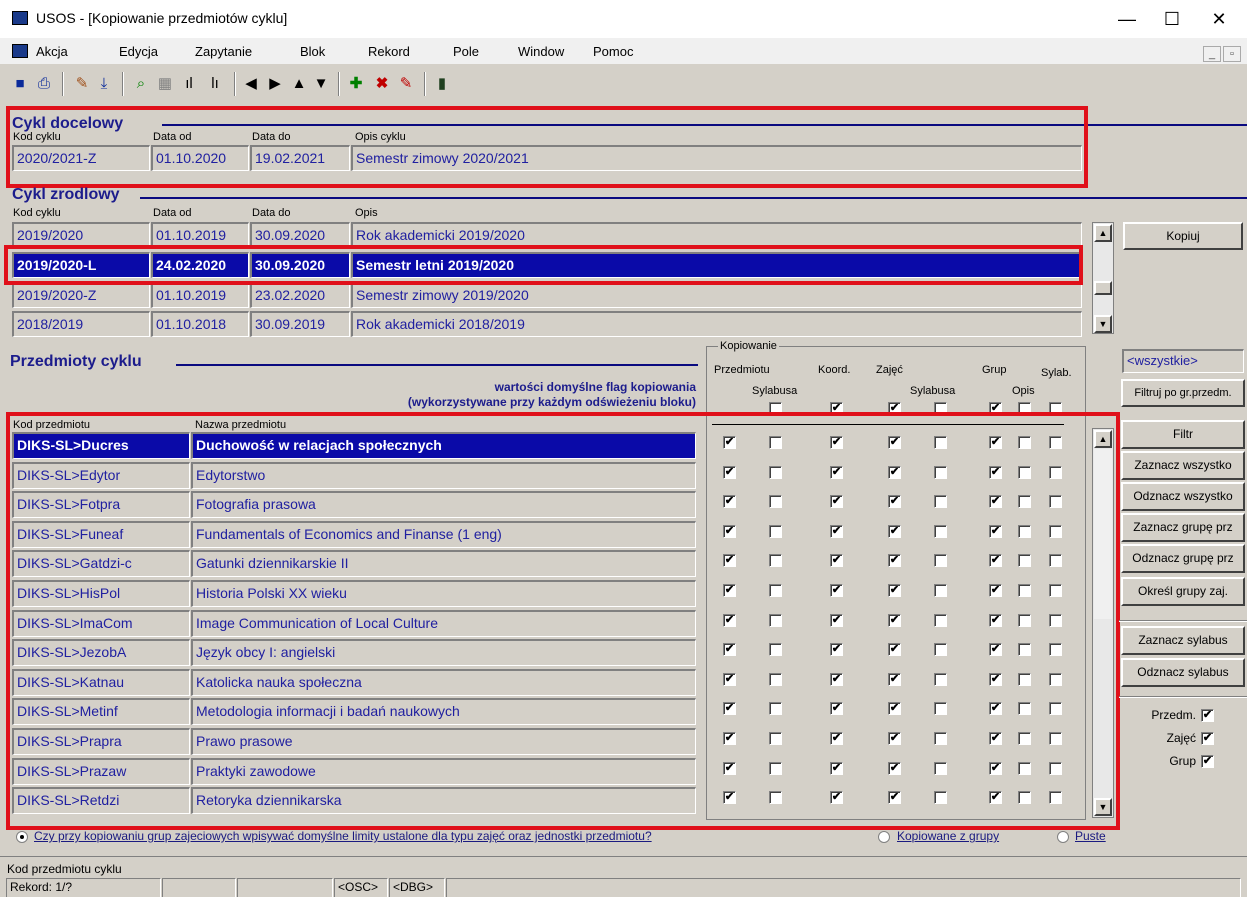 This screenshot has height=897, width=1247. I want to click on col-opis: Opis, so click(1023, 391).